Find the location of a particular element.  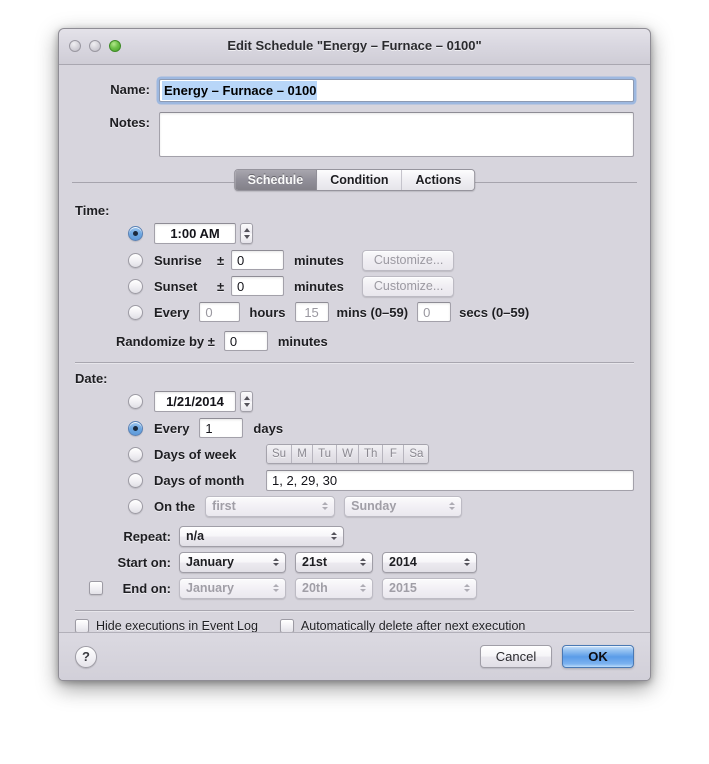

time-section-label: Time: is located at coordinates (92, 210).